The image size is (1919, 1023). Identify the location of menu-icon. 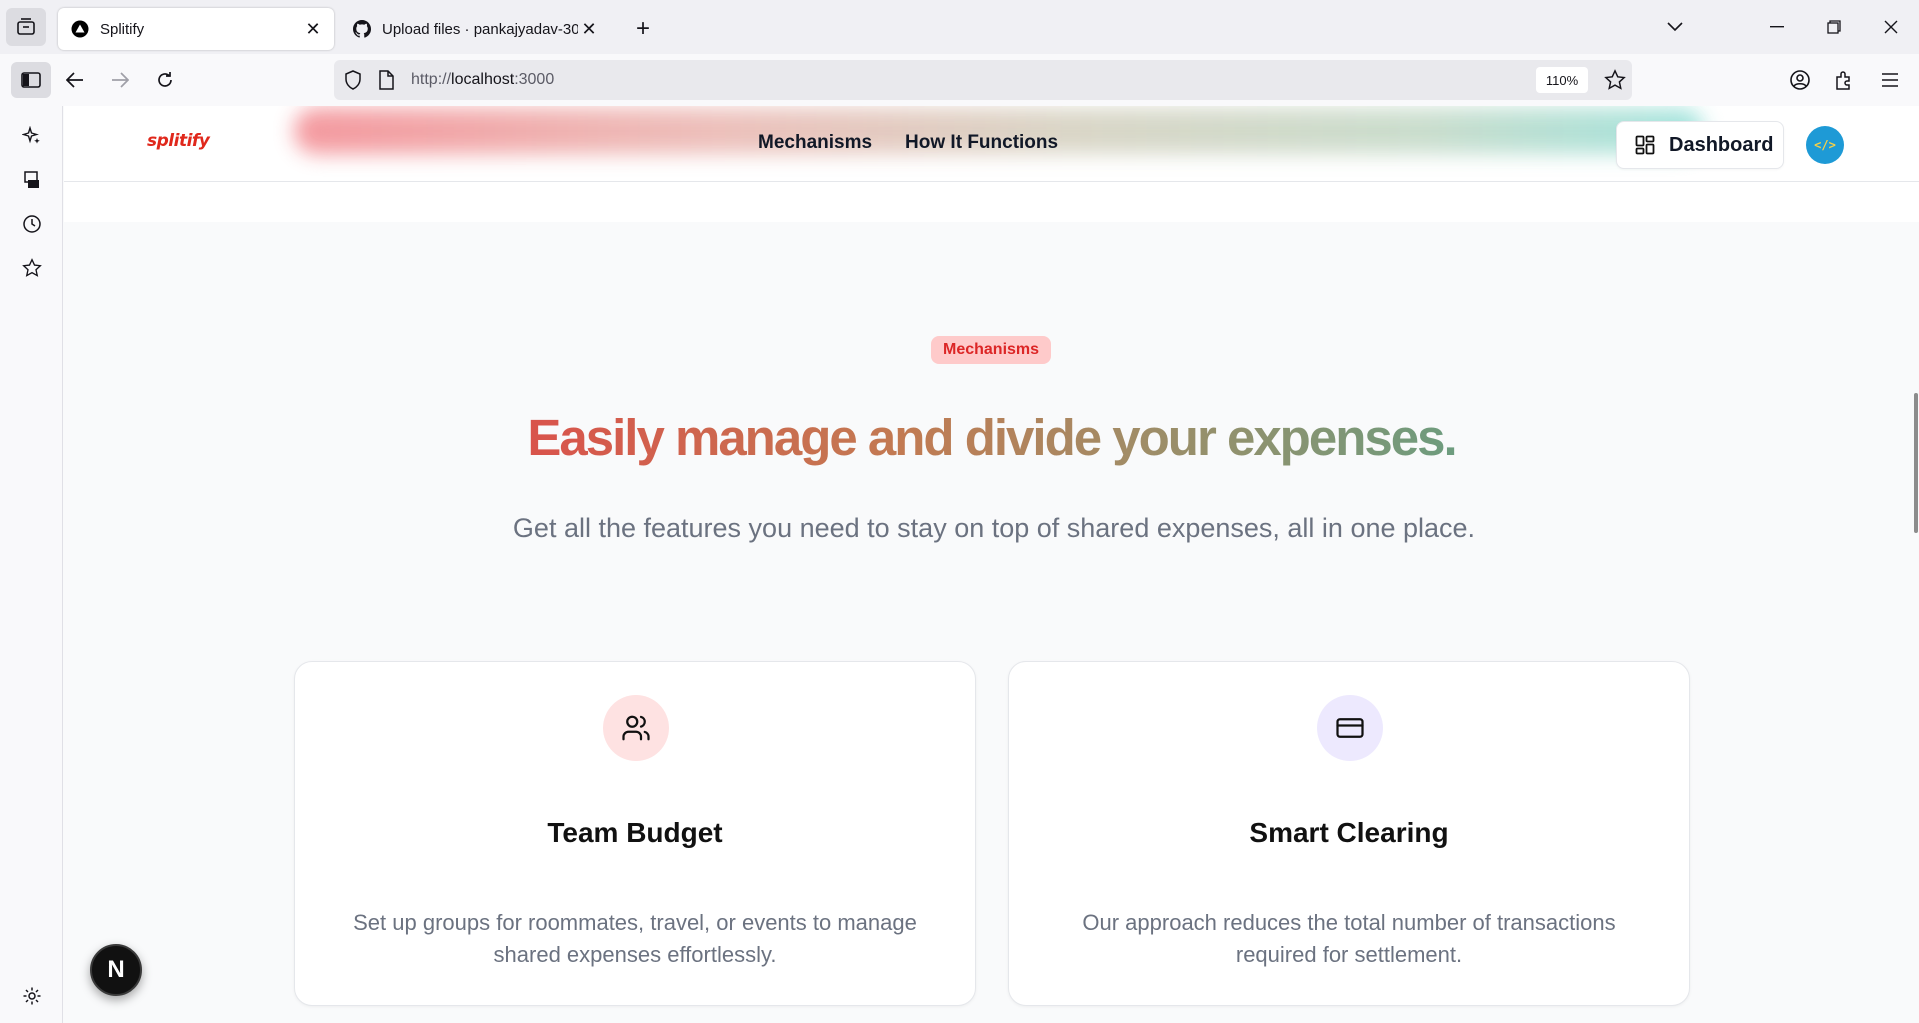
(1890, 80).